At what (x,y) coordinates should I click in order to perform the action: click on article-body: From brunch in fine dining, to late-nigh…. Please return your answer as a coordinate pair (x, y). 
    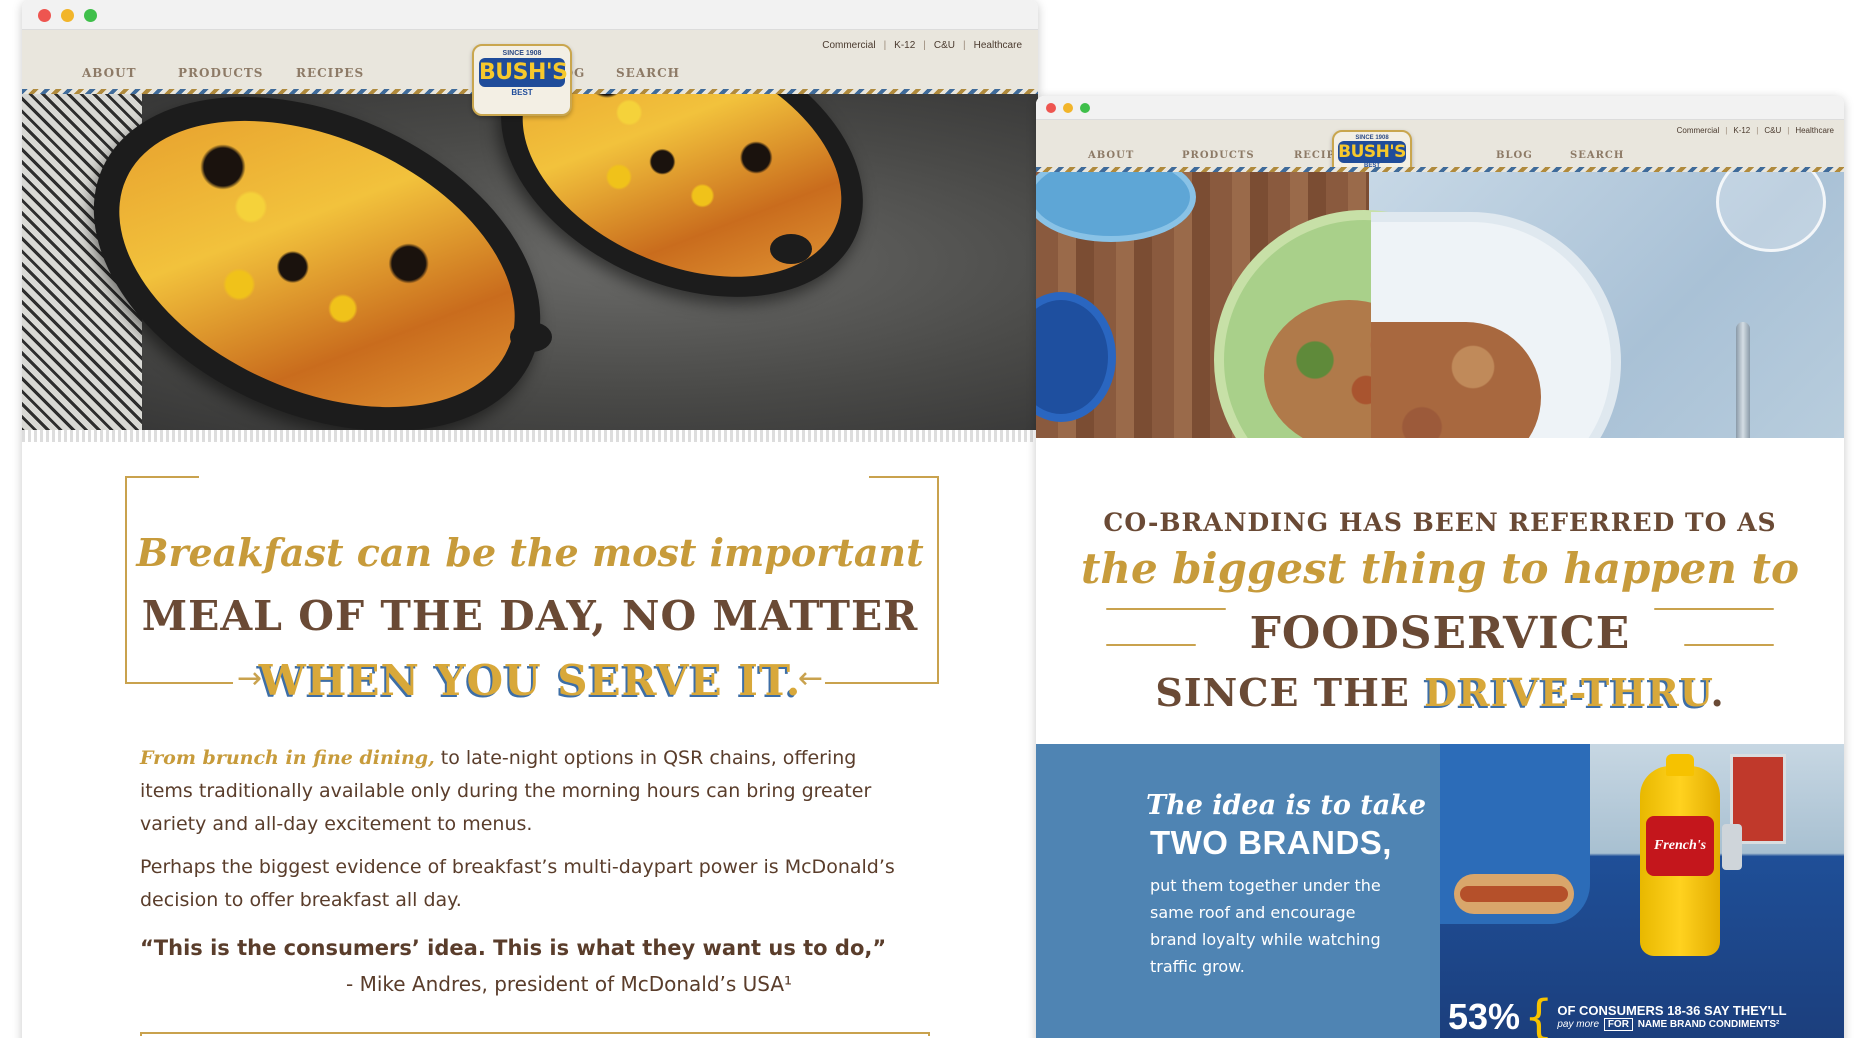
    Looking at the image, I should click on (520, 834).